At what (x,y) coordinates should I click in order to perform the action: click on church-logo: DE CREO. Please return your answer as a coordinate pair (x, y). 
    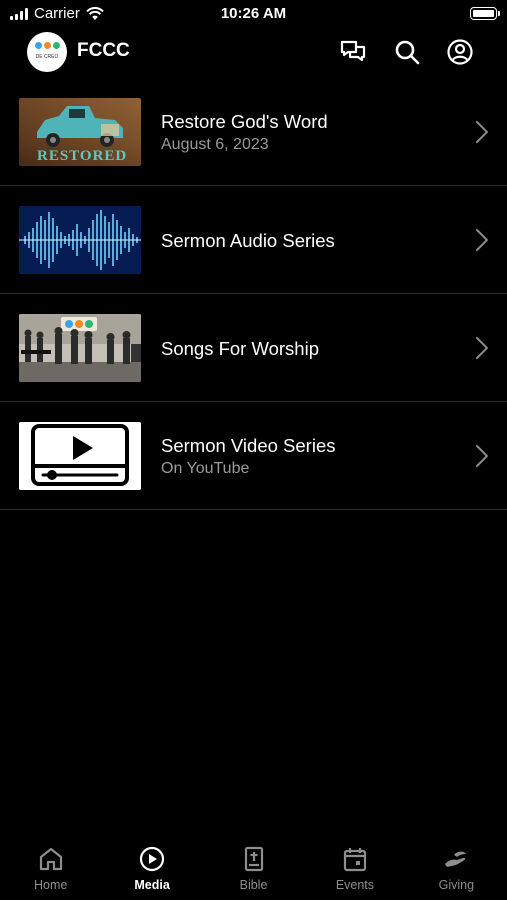
    Looking at the image, I should click on (47, 52).